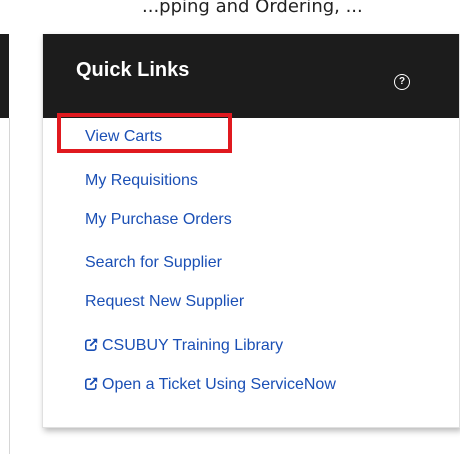 Image resolution: width=460 pixels, height=454 pixels. I want to click on left-panel-header-edge, so click(4, 76).